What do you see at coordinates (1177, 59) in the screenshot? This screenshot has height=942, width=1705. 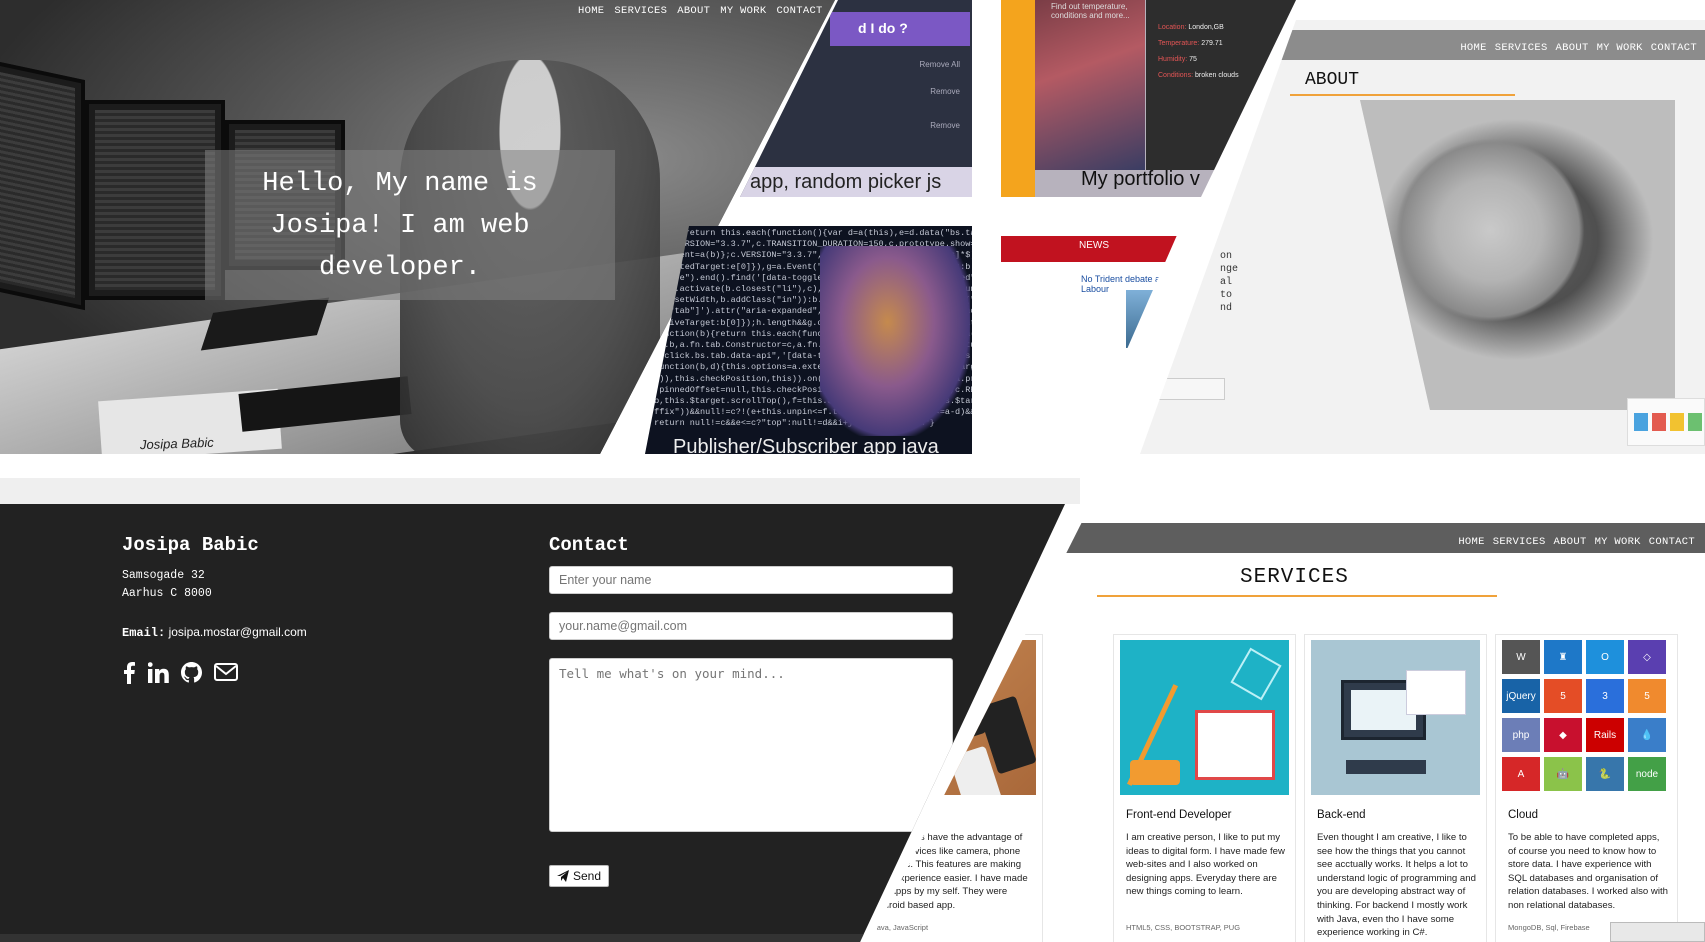 I see `weather-humidity: Humidity: 75` at bounding box center [1177, 59].